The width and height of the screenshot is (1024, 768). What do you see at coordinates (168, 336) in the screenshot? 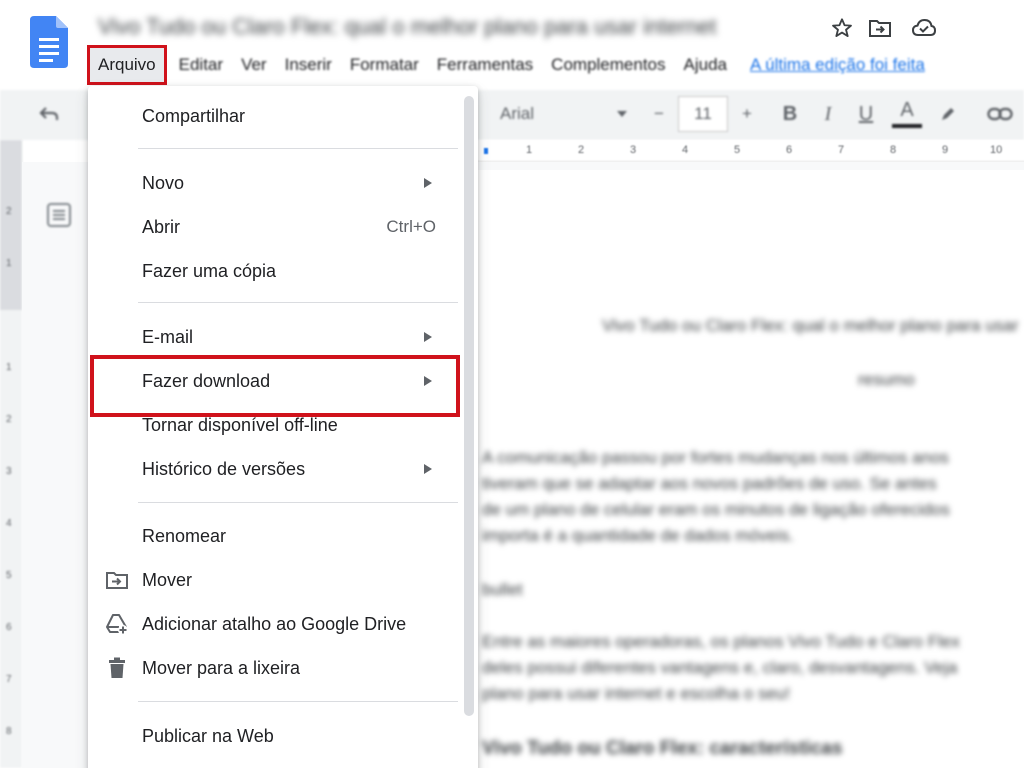
I see `menu-item-label: E-mail` at bounding box center [168, 336].